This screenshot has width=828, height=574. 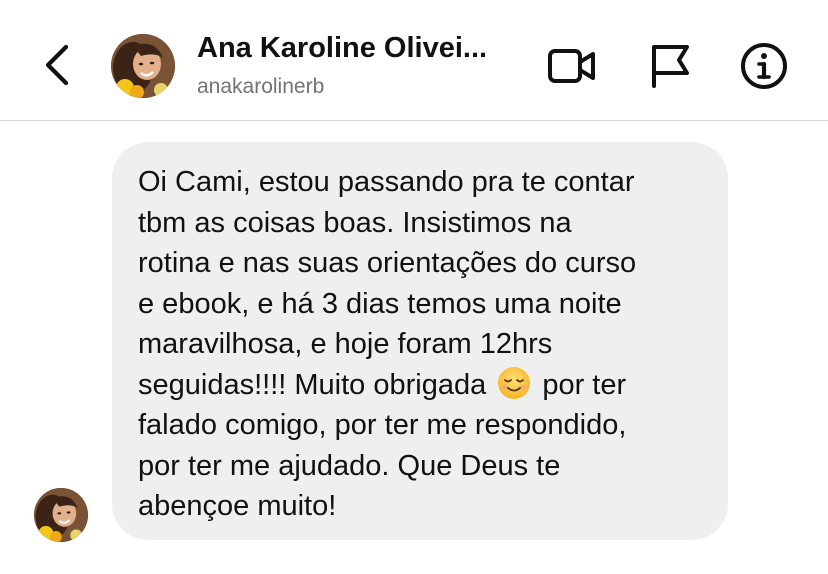 I want to click on contact-avatar, so click(x=143, y=66).